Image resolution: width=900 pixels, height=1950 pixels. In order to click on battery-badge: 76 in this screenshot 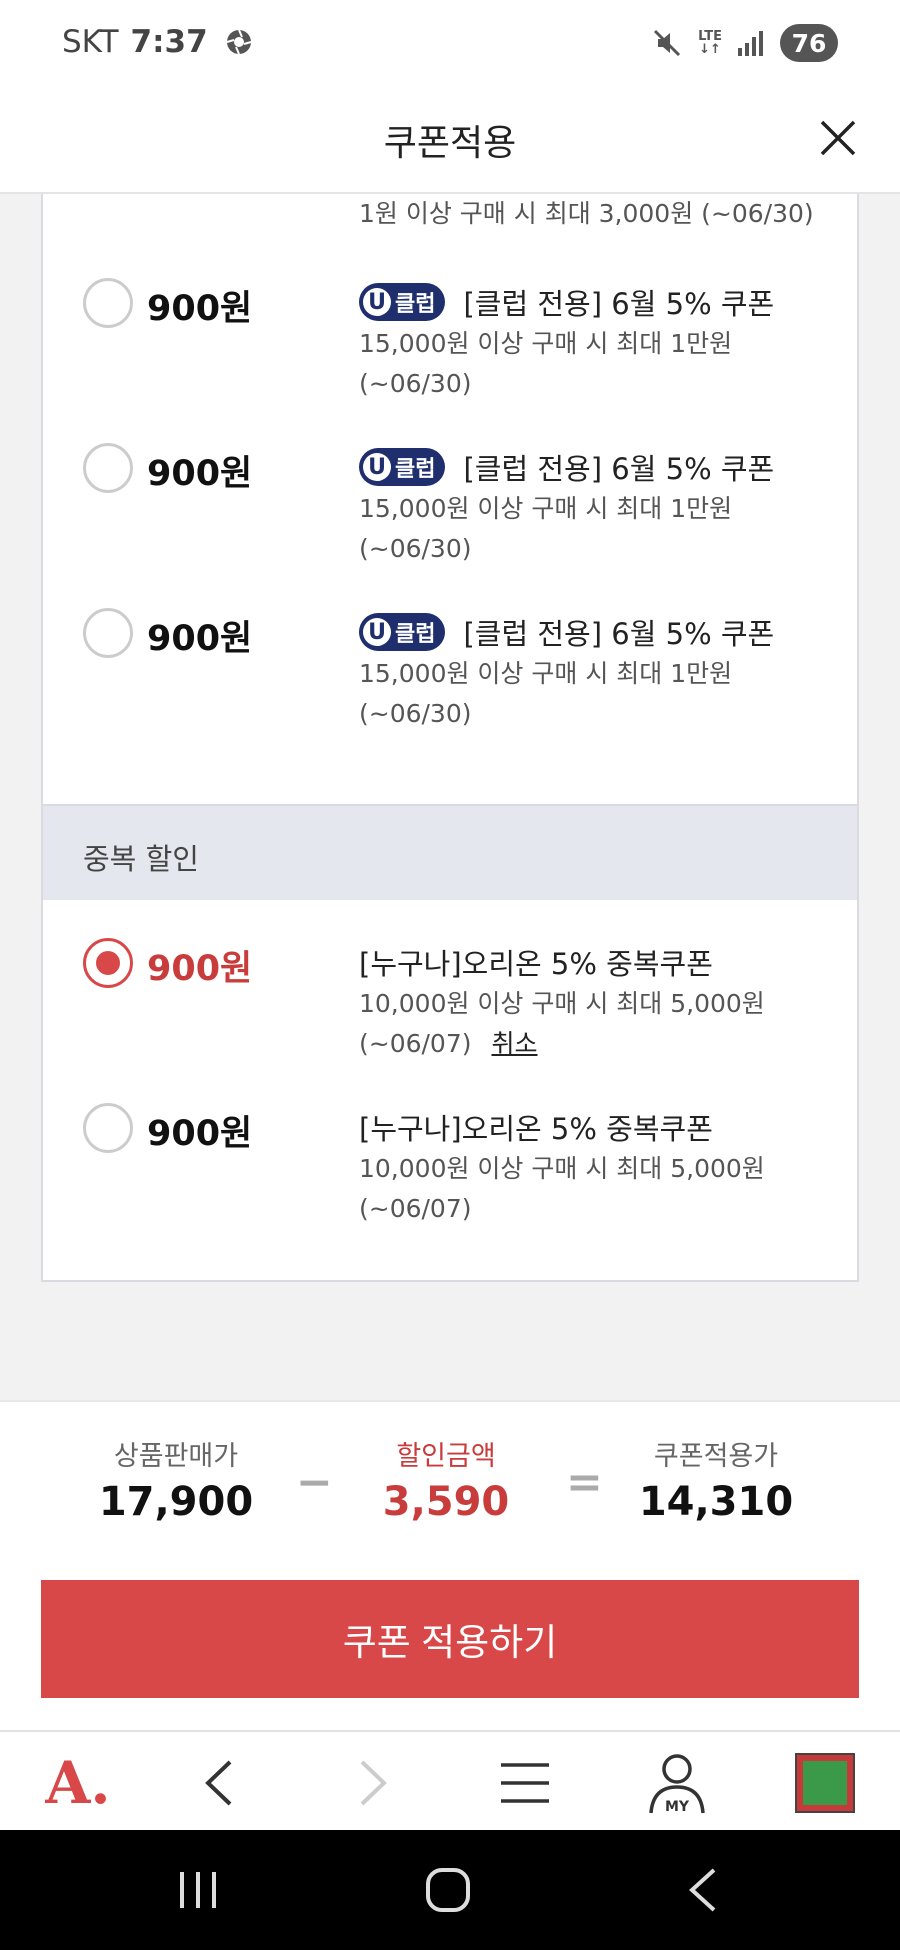, I will do `click(809, 43)`.